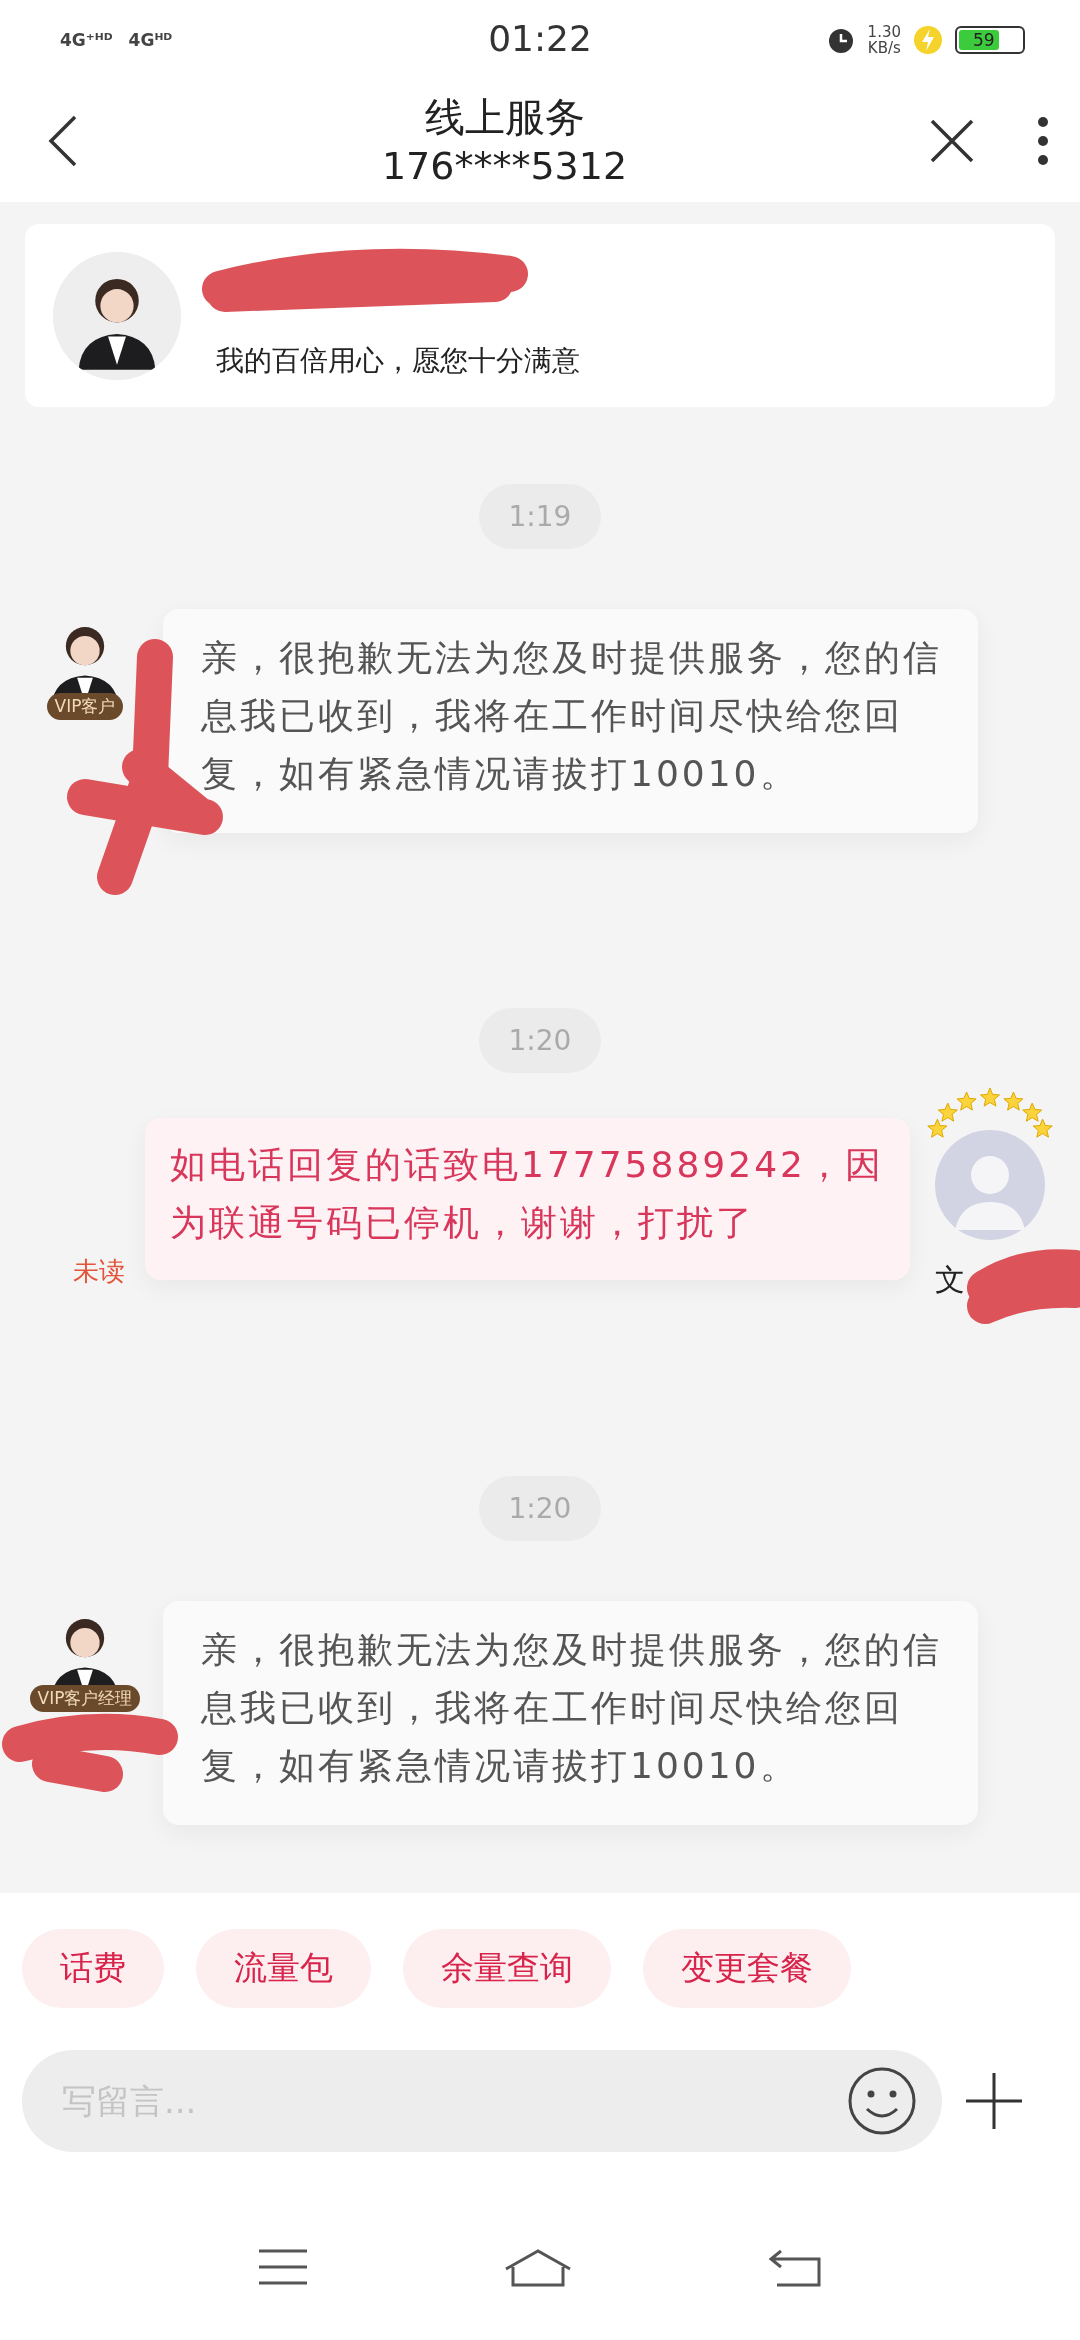 This screenshot has width=1080, height=2340. Describe the element at coordinates (99, 1271) in the screenshot. I see `read-status: 未读` at that location.